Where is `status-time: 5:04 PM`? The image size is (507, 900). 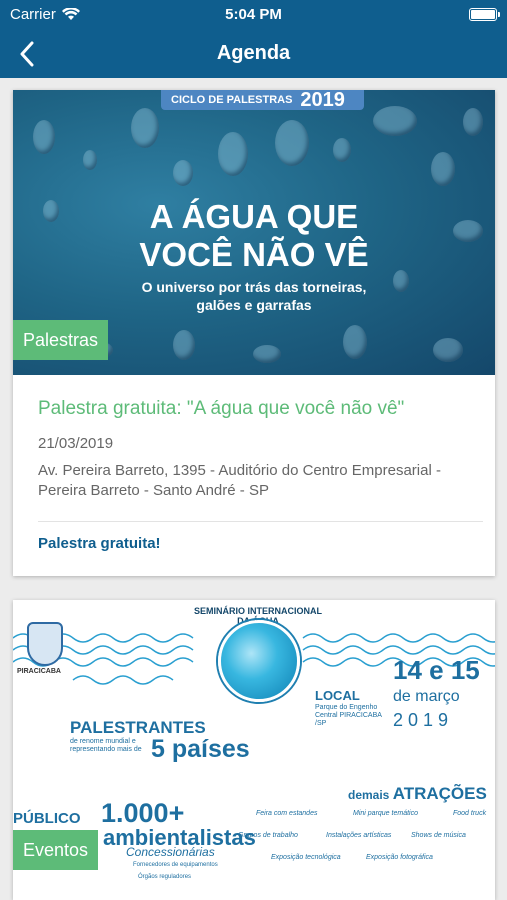
status-time: 5:04 PM is located at coordinates (253, 14).